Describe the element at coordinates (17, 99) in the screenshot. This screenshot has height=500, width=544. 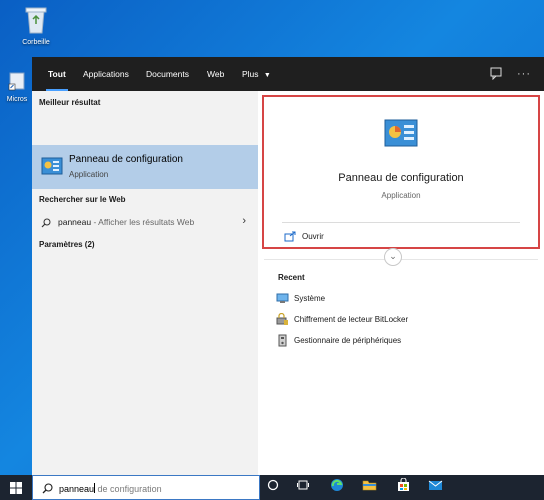
I see `edge-shortcut-label: Micros` at that location.